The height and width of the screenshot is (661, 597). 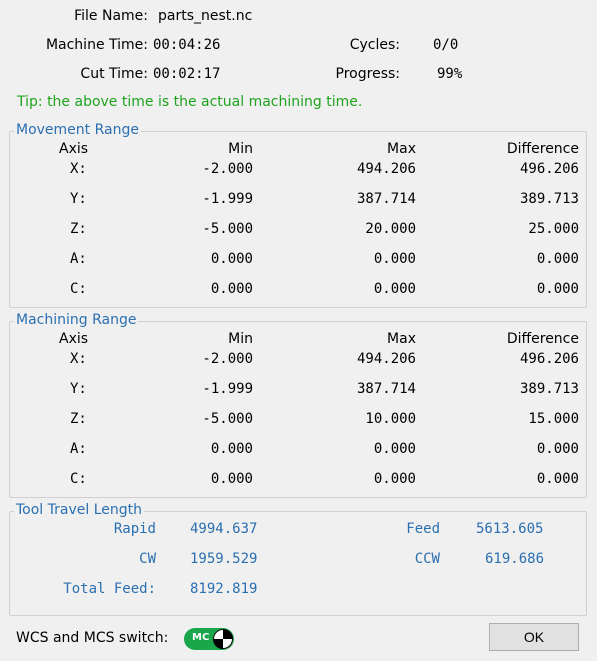 I want to click on wcs-mcs-toggle: MC, so click(x=209, y=639).